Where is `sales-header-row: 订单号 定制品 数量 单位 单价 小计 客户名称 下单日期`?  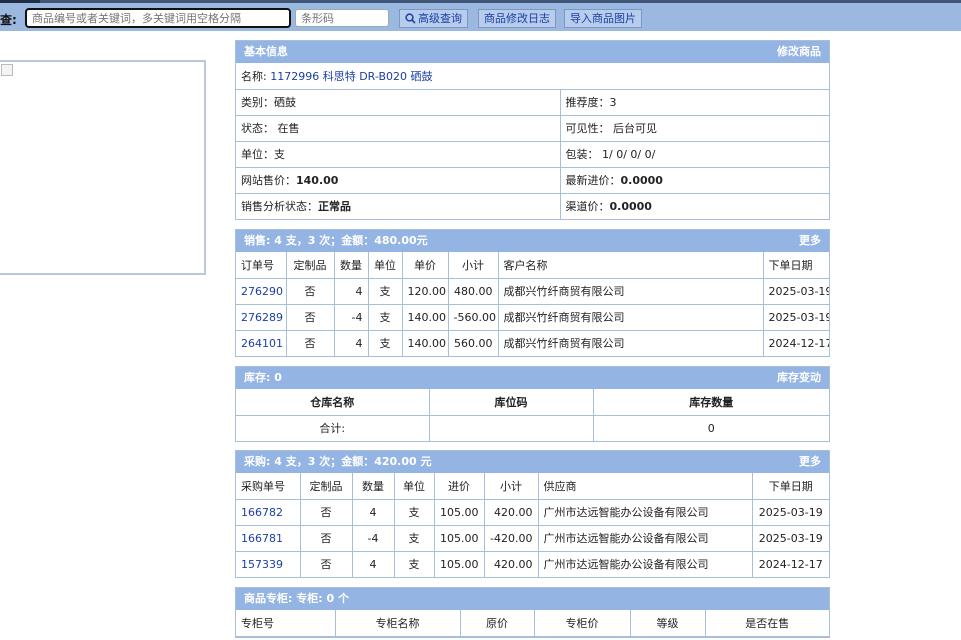
sales-header-row: 订单号 定制品 数量 单位 单价 小计 客户名称 下单日期 is located at coordinates (532, 265).